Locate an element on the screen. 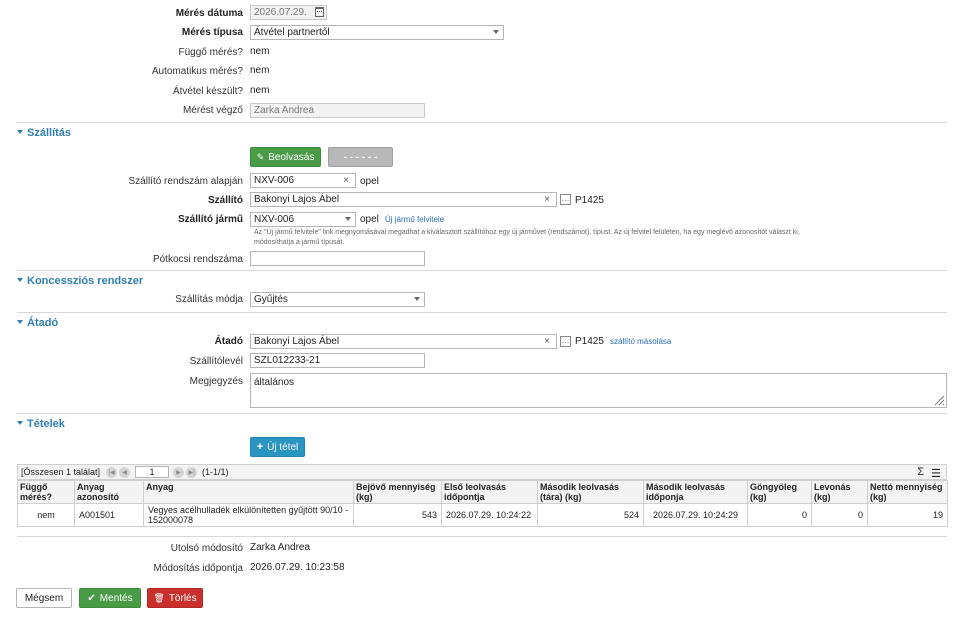 The height and width of the screenshot is (618, 971). delete-button: 🗑 Törlés is located at coordinates (175, 598).